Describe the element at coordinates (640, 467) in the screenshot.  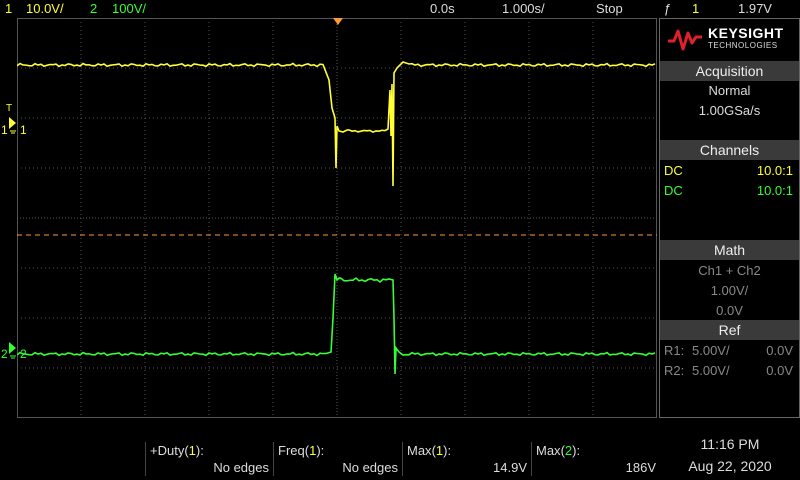
I see `measurement-max2-value: 186V` at that location.